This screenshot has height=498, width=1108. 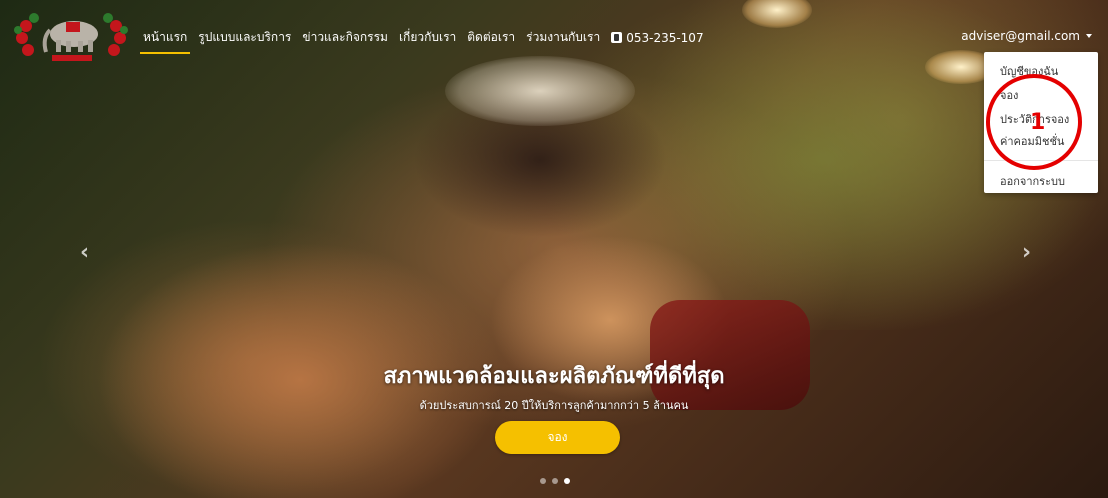 What do you see at coordinates (84, 252) in the screenshot?
I see `chevron-left-icon: ‹` at bounding box center [84, 252].